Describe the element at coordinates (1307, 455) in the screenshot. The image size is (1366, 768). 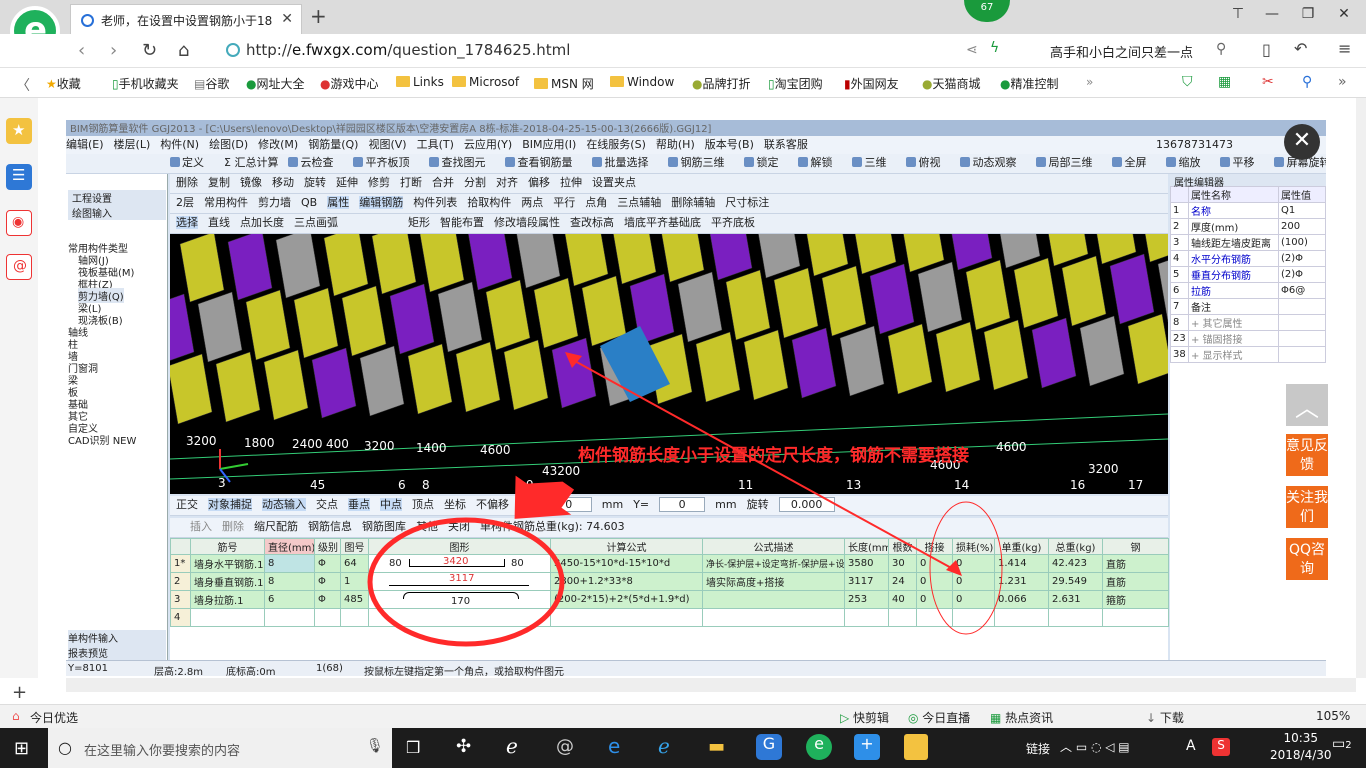
I see `feedback-button: 意见反馈` at that location.